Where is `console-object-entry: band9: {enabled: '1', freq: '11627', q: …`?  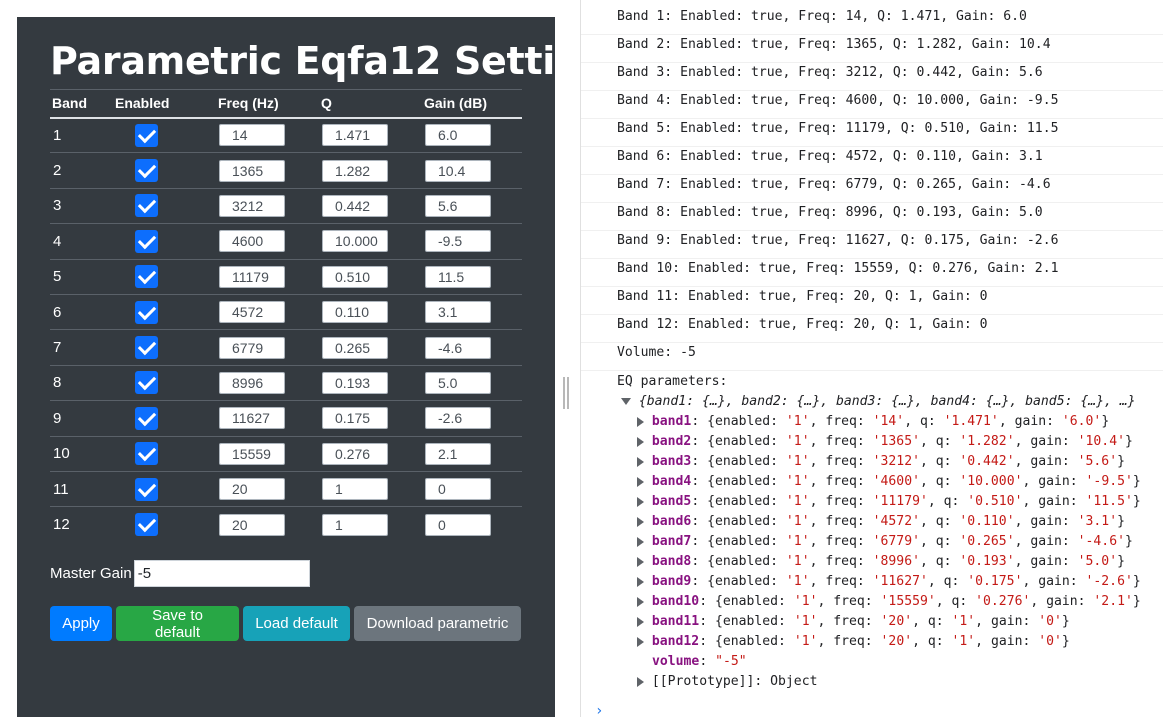 console-object-entry: band9: {enabled: '1', freq: '11627', q: … is located at coordinates (900, 581).